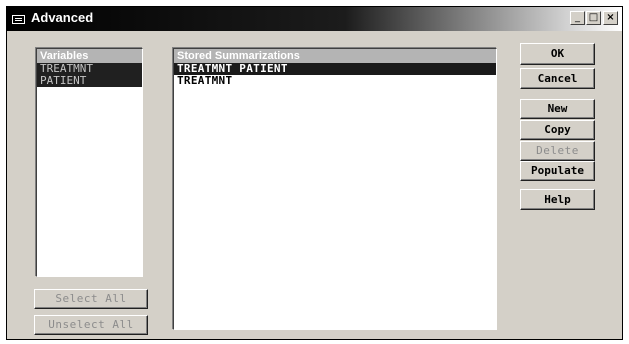 This screenshot has width=629, height=344. What do you see at coordinates (62, 17) in the screenshot?
I see `window-title: Advanced` at bounding box center [62, 17].